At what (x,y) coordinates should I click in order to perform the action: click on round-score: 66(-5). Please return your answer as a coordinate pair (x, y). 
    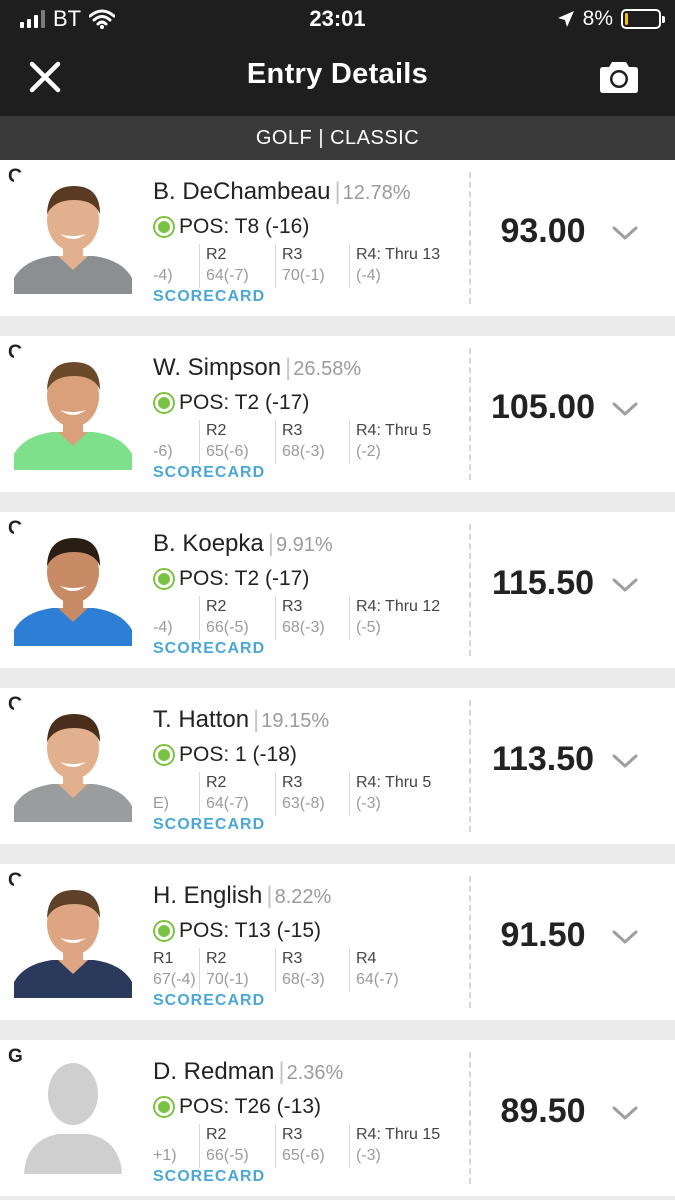
    Looking at the image, I should click on (227, 627).